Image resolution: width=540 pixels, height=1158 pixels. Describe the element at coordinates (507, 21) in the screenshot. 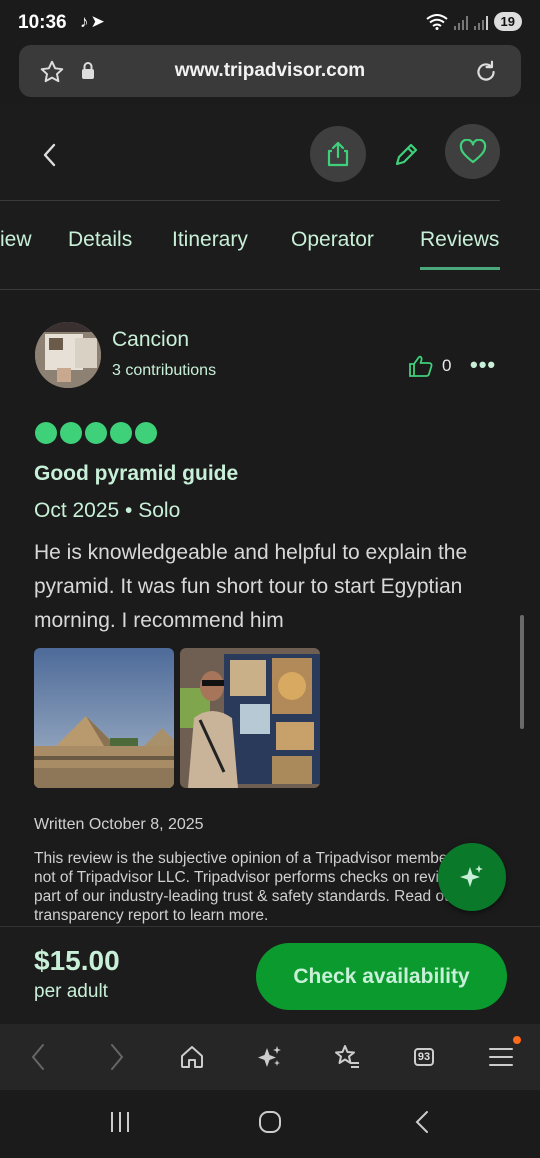

I see `battery-indicator: 19` at that location.